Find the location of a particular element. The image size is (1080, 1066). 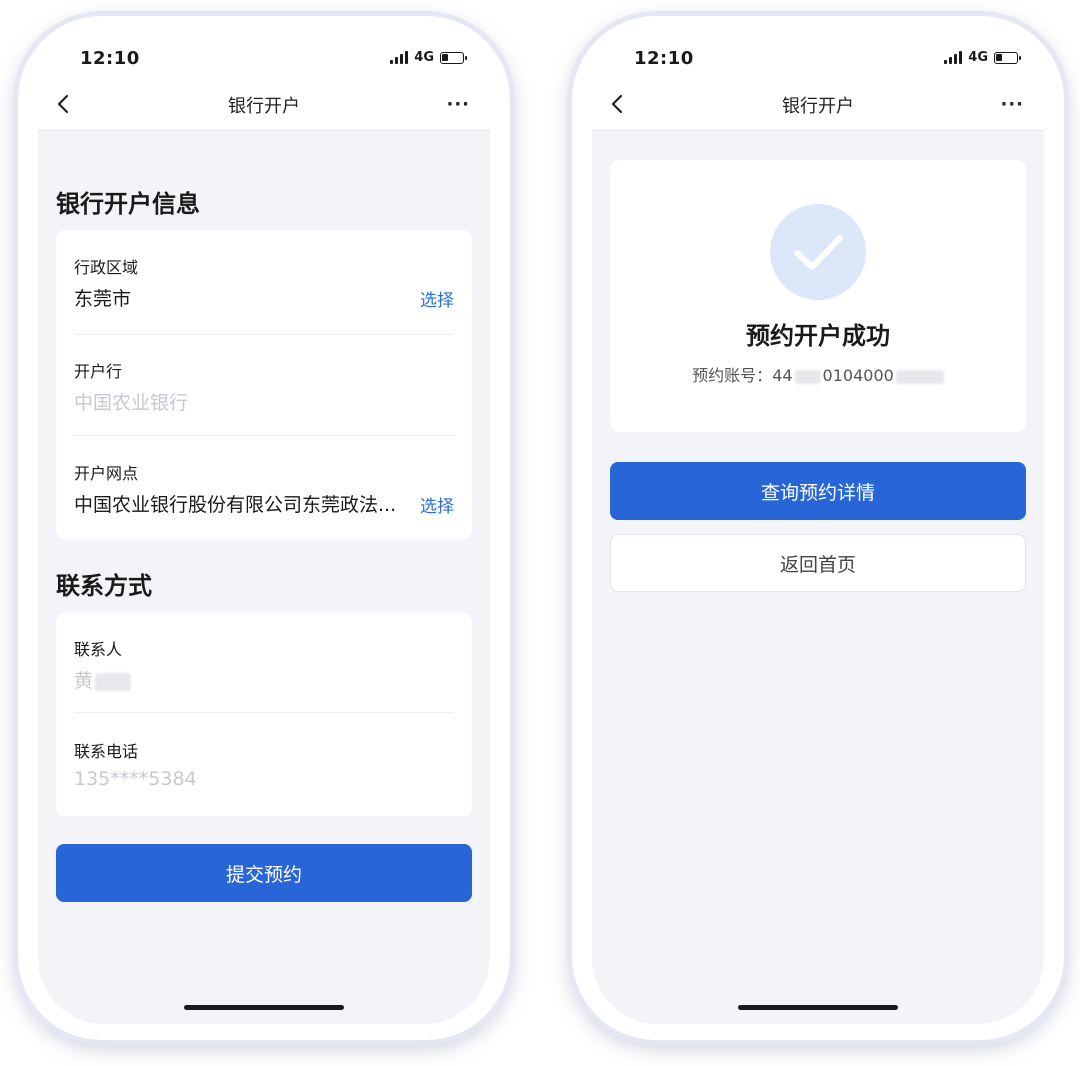

contact-person-field: 黄 is located at coordinates (103, 679).